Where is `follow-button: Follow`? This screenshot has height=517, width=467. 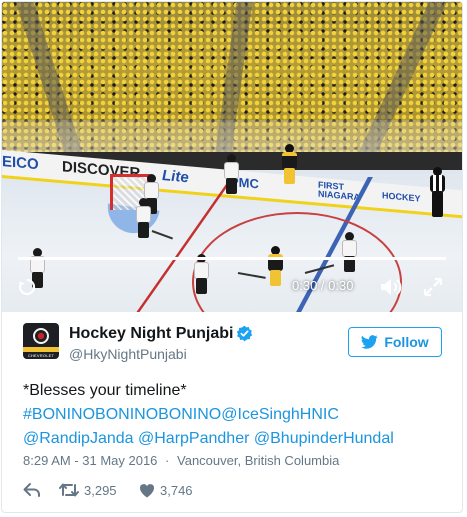
follow-button: Follow is located at coordinates (395, 342).